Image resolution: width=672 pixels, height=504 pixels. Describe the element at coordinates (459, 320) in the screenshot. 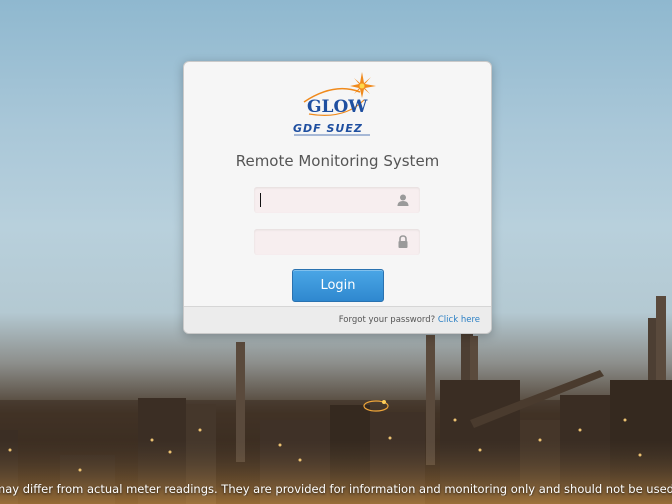

I see `forgot-password-link: Click here` at that location.